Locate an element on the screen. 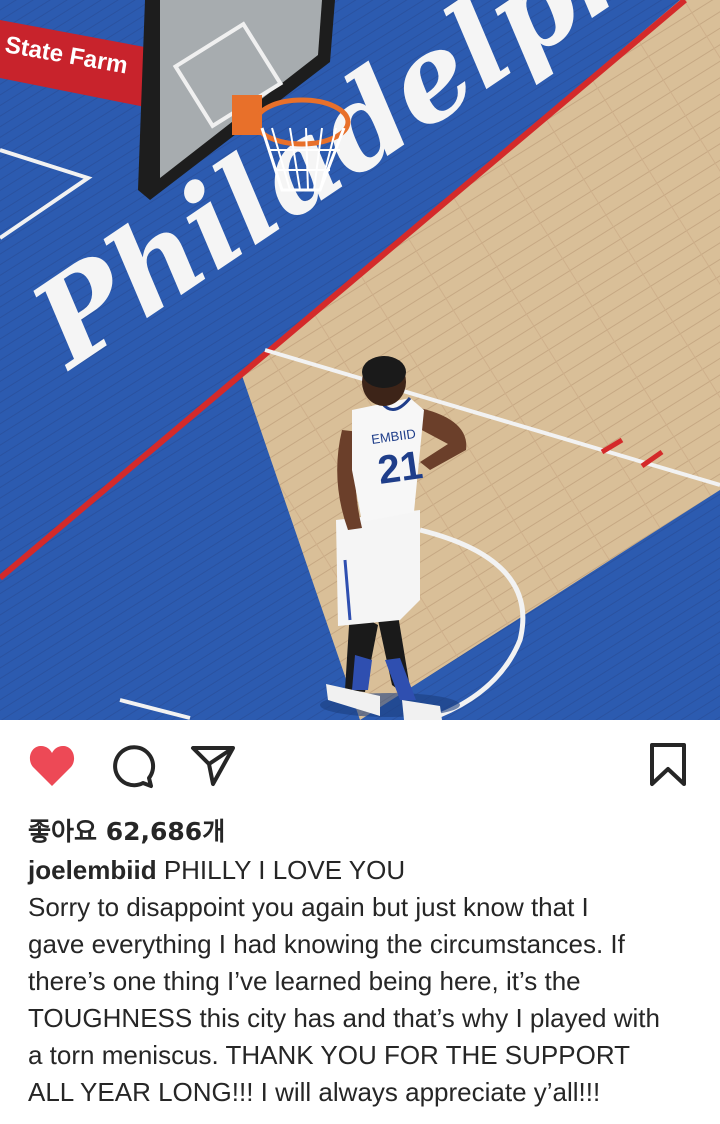 The width and height of the screenshot is (720, 1124). likes-unit: 개 is located at coordinates (214, 831).